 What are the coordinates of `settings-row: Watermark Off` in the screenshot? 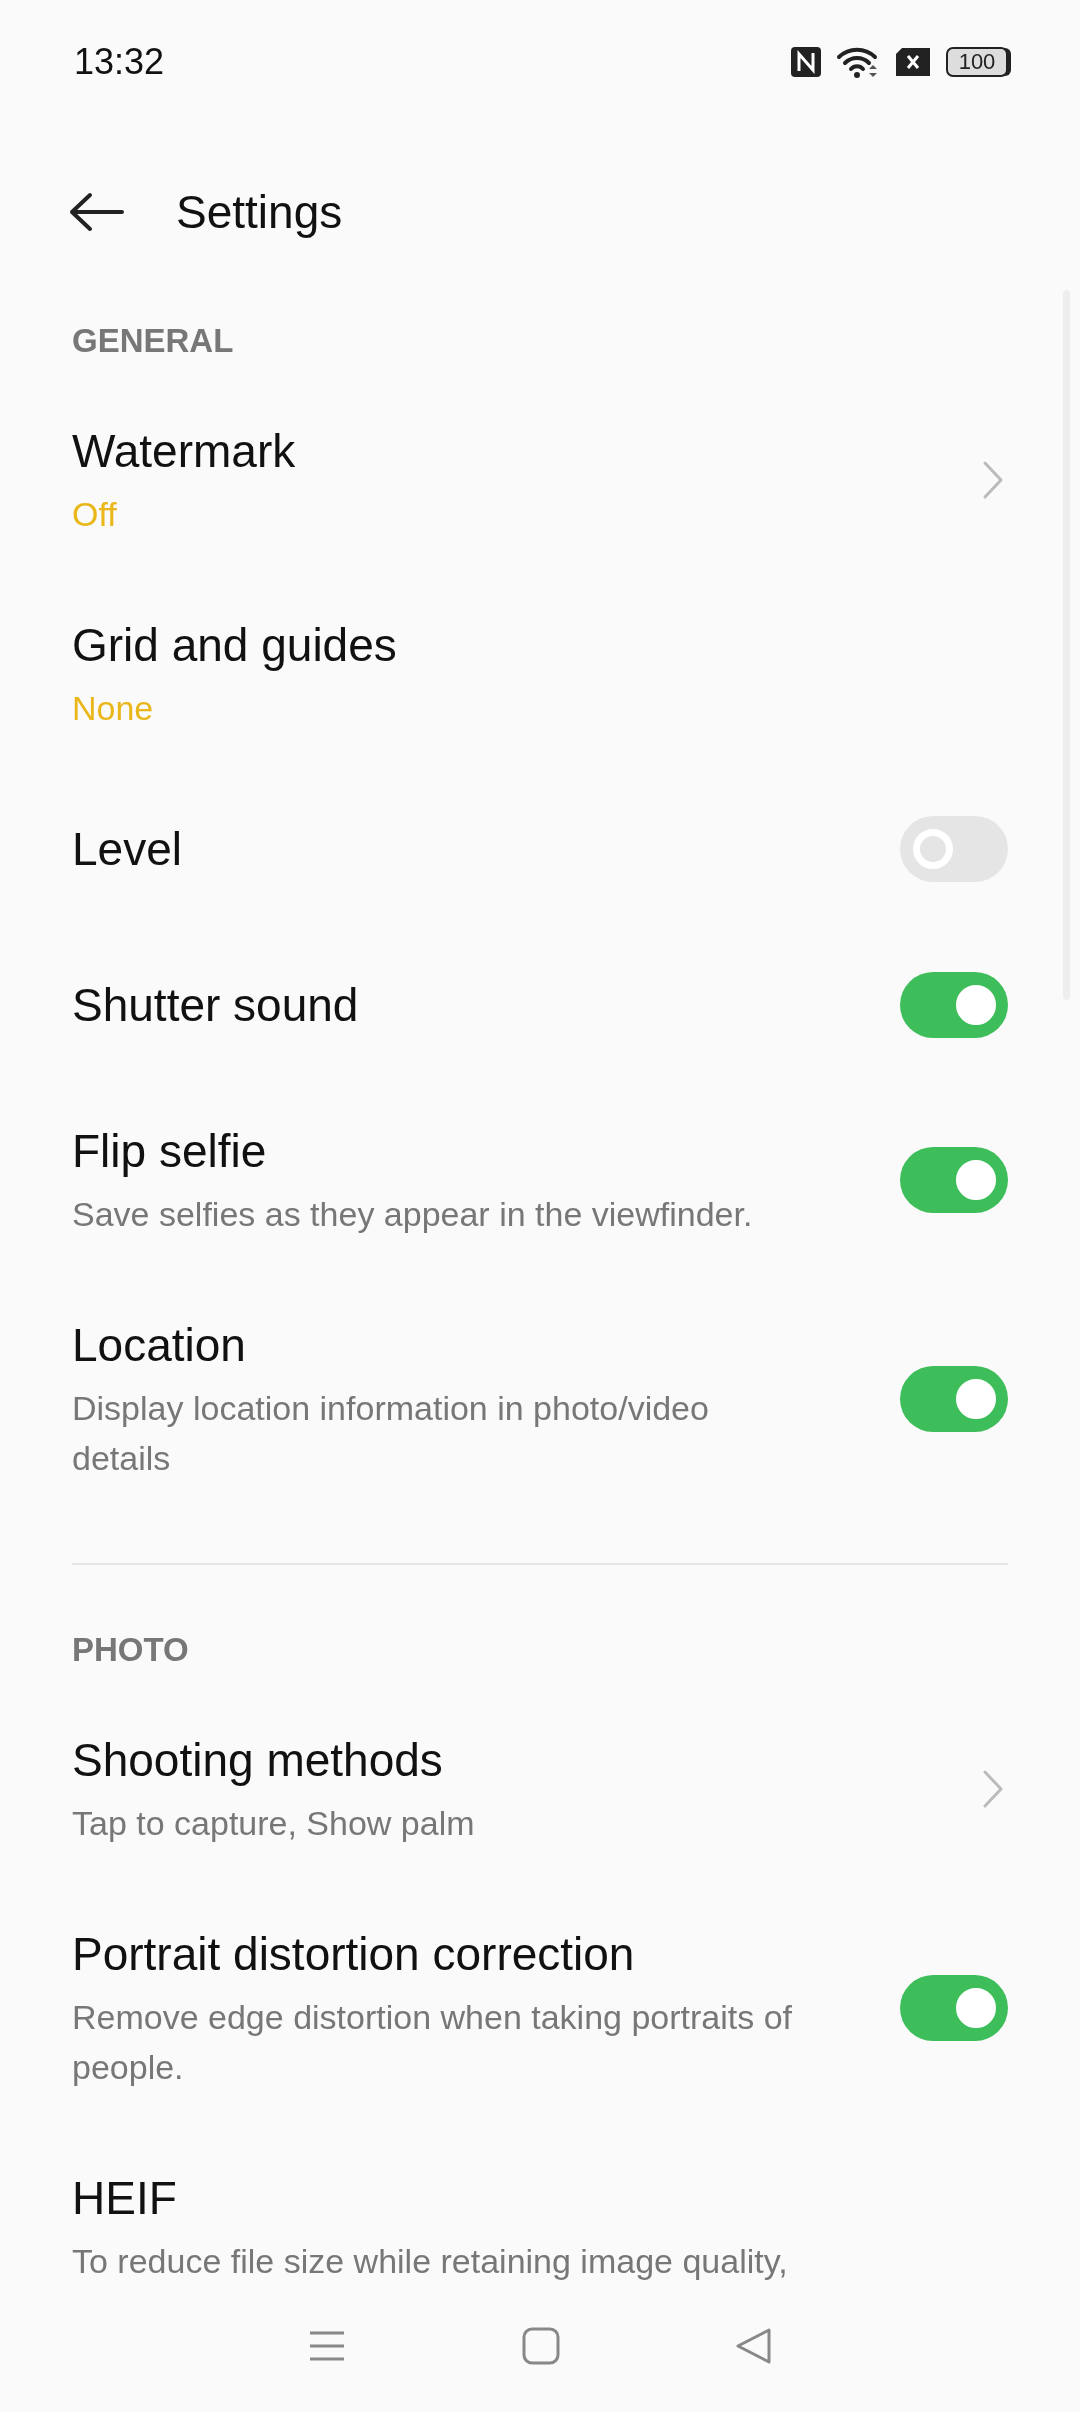 It's located at (540, 480).